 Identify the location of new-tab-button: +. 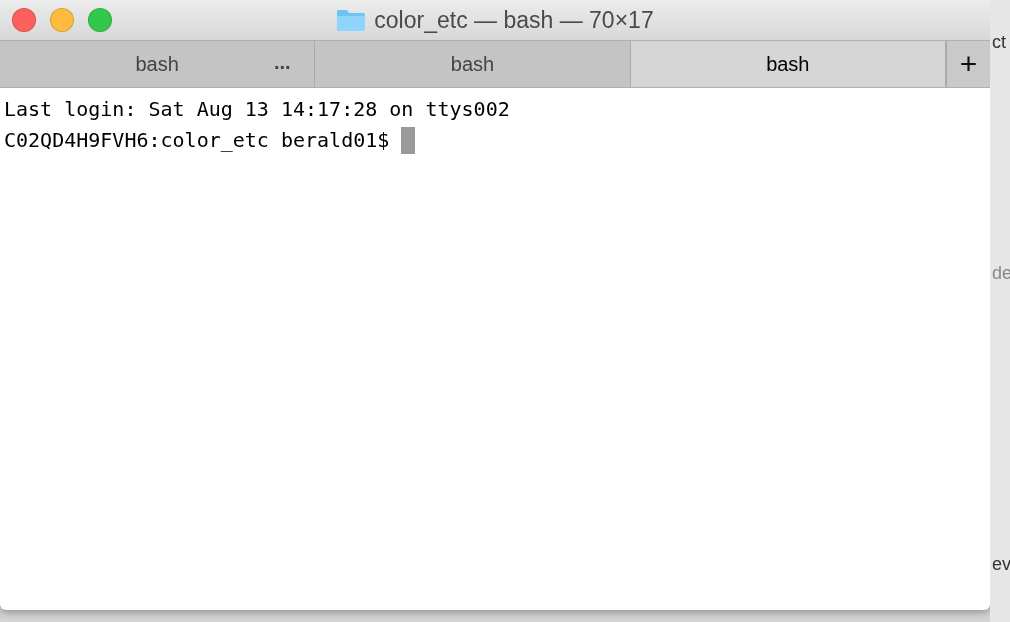
(968, 64).